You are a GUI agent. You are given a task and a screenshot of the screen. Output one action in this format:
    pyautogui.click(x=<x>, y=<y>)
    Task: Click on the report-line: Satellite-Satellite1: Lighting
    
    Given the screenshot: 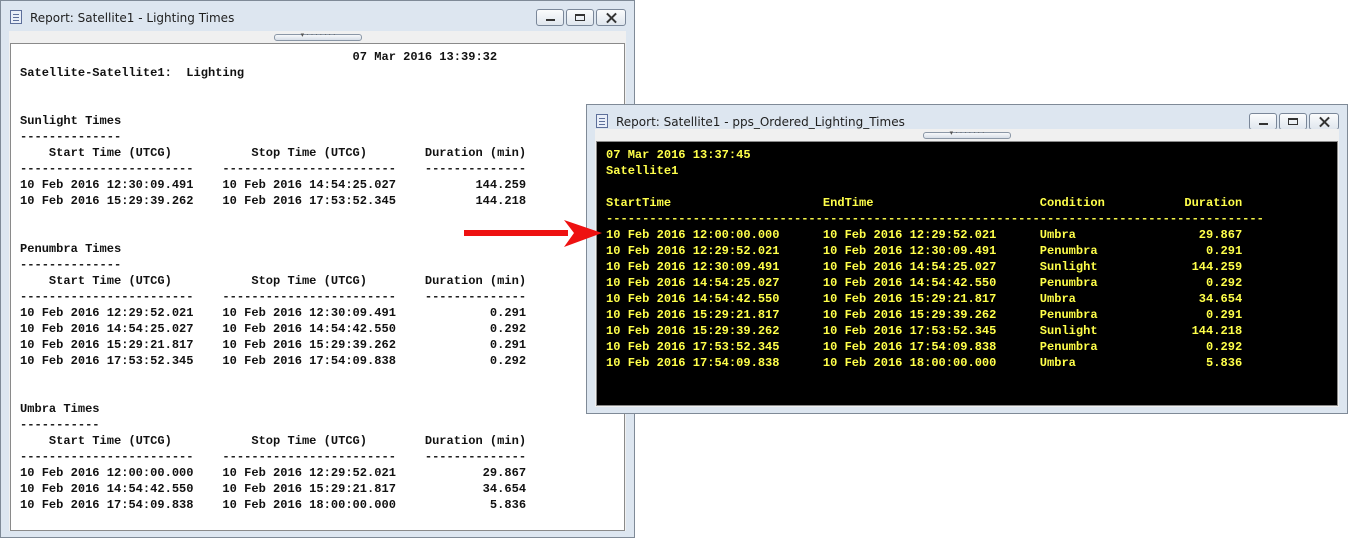 What is the action you would take?
    pyautogui.click(x=132, y=73)
    